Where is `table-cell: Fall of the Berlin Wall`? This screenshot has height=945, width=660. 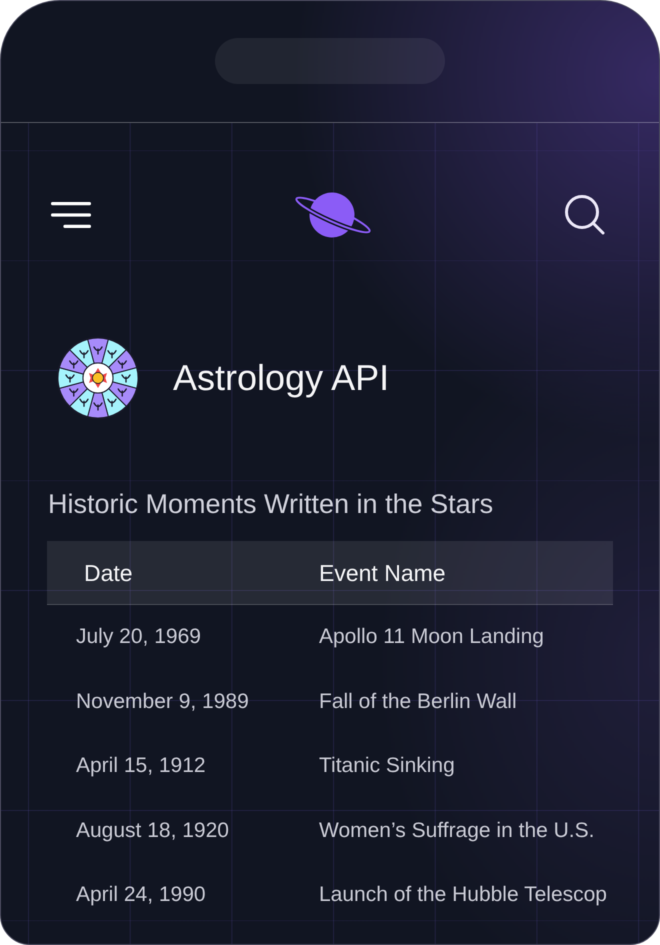 table-cell: Fall of the Berlin Wall is located at coordinates (418, 701).